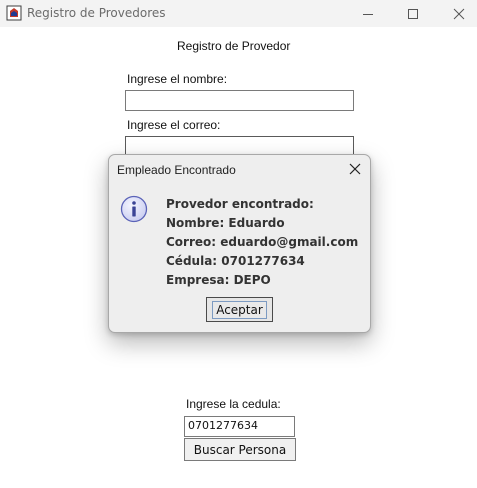  I want to click on minimize-icon, so click(368, 14).